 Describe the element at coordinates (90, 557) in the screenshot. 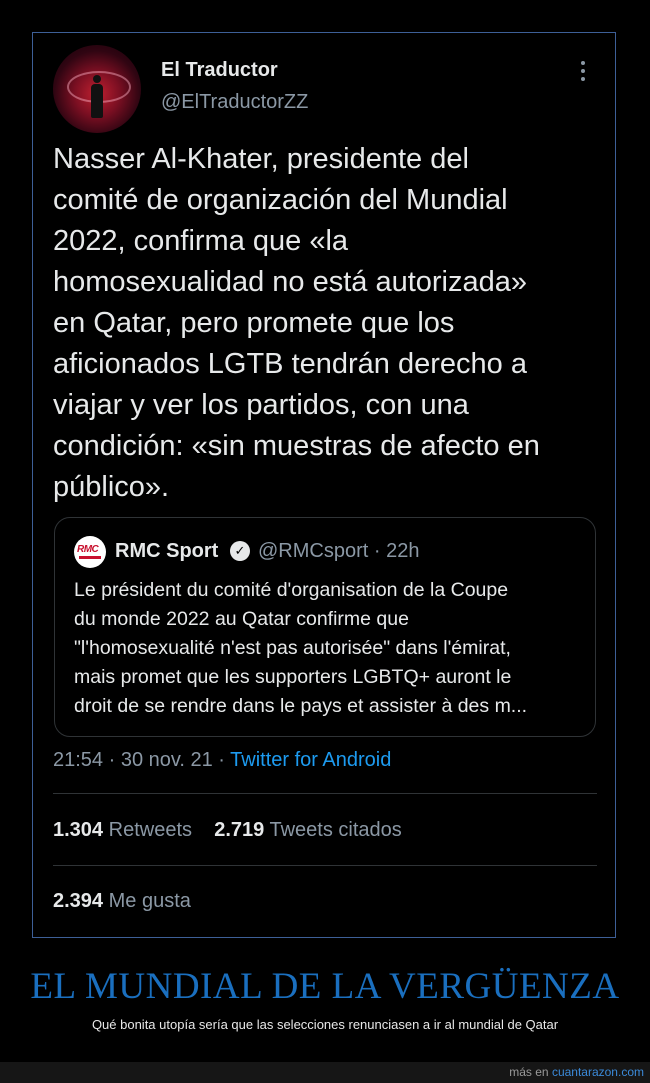

I see `rmc-logo-bar` at that location.